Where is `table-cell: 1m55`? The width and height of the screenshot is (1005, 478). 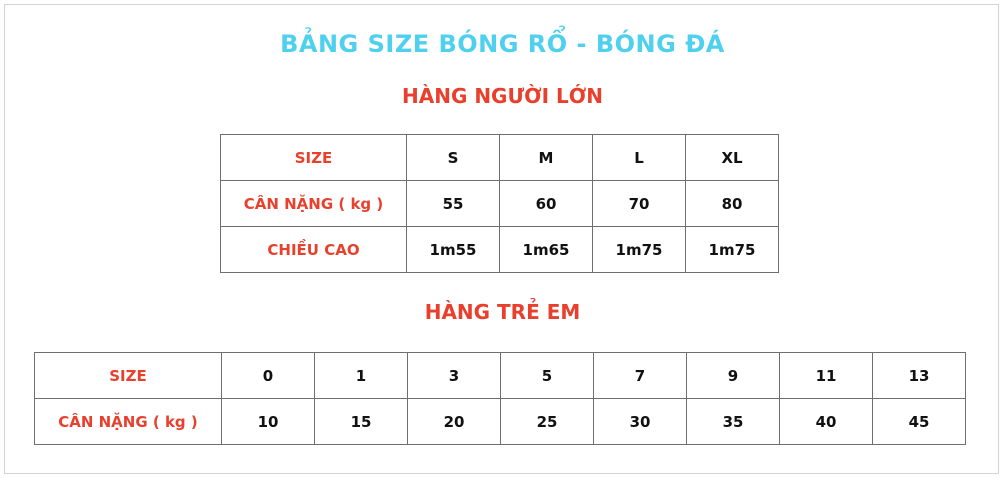
table-cell: 1m55 is located at coordinates (453, 249).